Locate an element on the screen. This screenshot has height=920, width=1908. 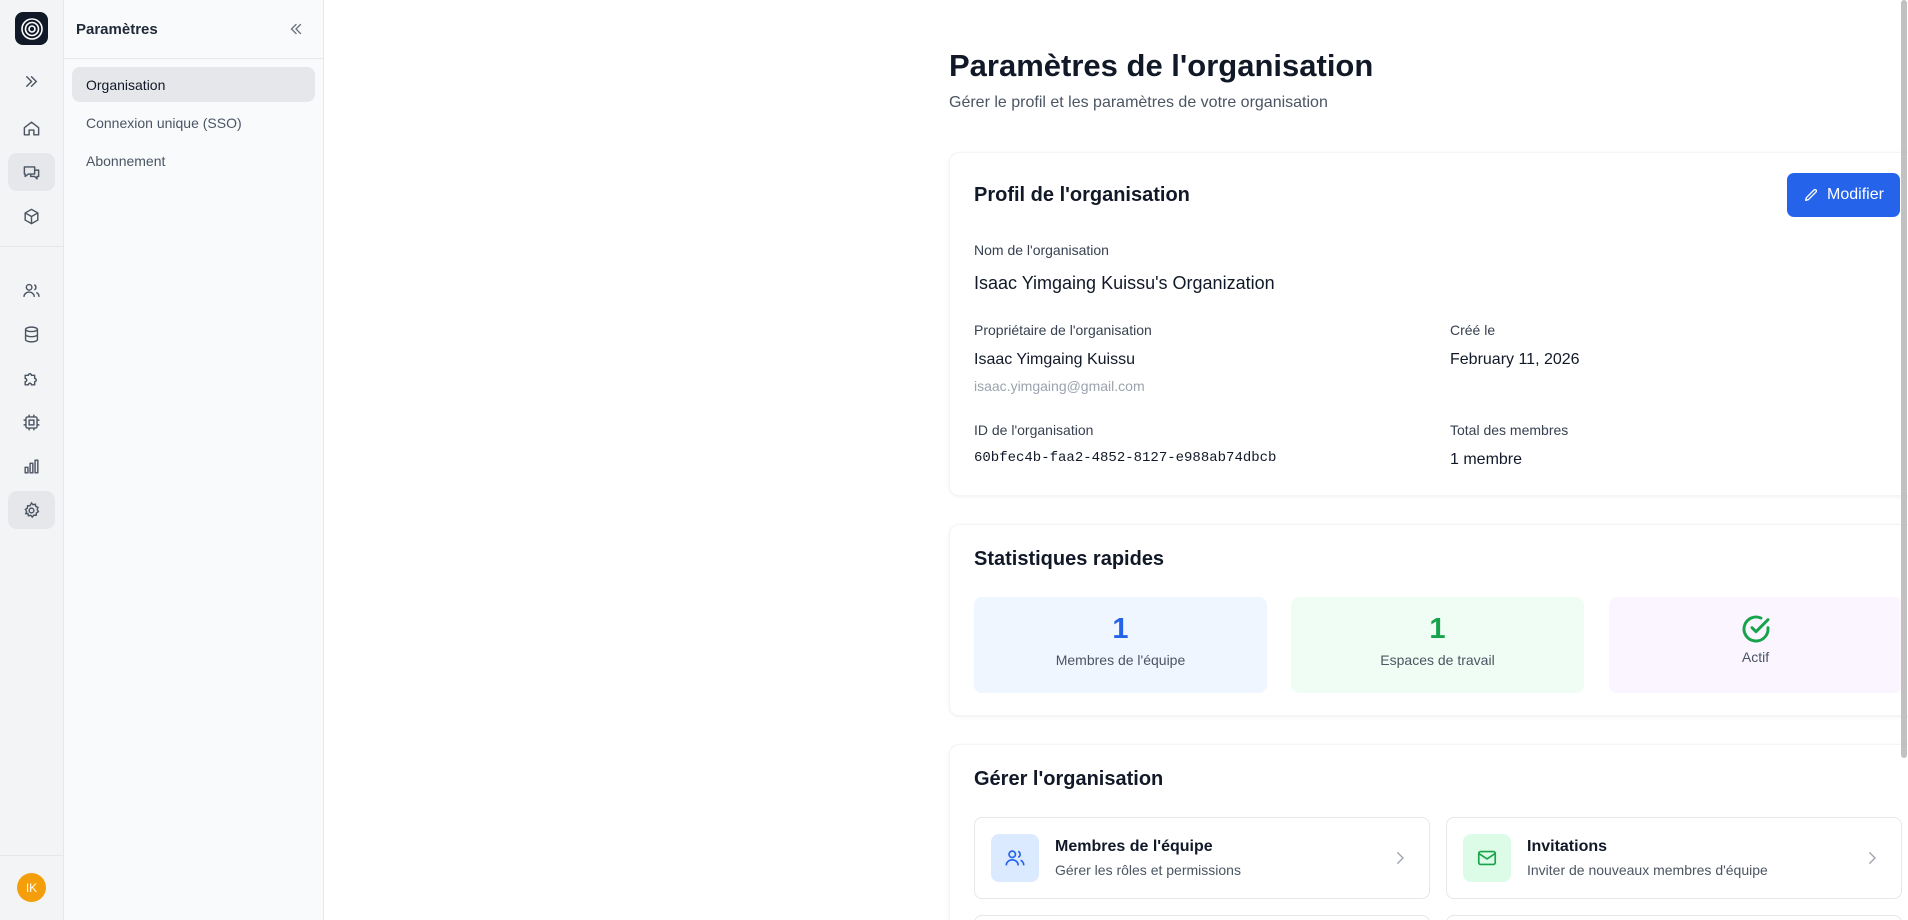
profile-card-title: Profil de l'organisation is located at coordinates (1082, 195).